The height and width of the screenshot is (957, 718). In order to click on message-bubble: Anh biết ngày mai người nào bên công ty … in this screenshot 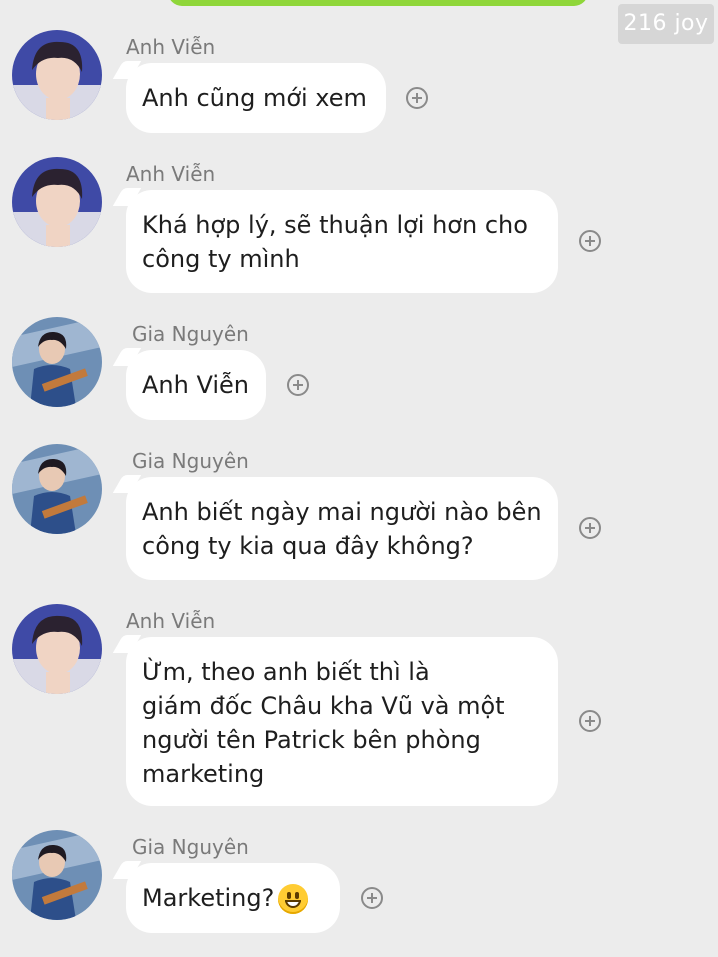, I will do `click(335, 527)`.